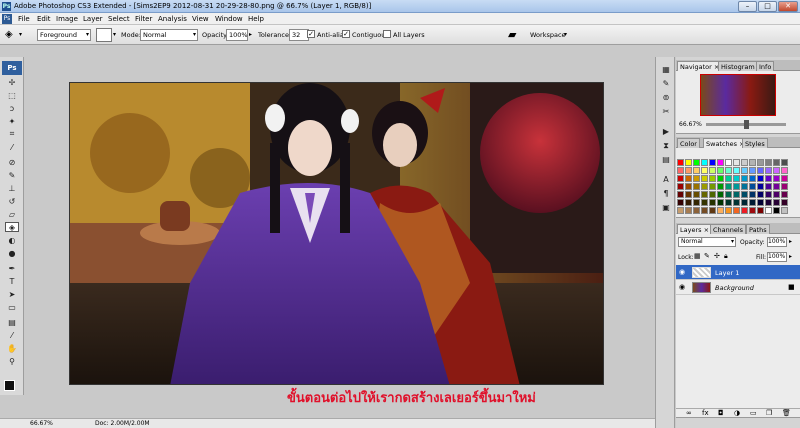 The image size is (800, 428). Describe the element at coordinates (12, 268) in the screenshot. I see `pen-tool-icon: ✒` at that location.